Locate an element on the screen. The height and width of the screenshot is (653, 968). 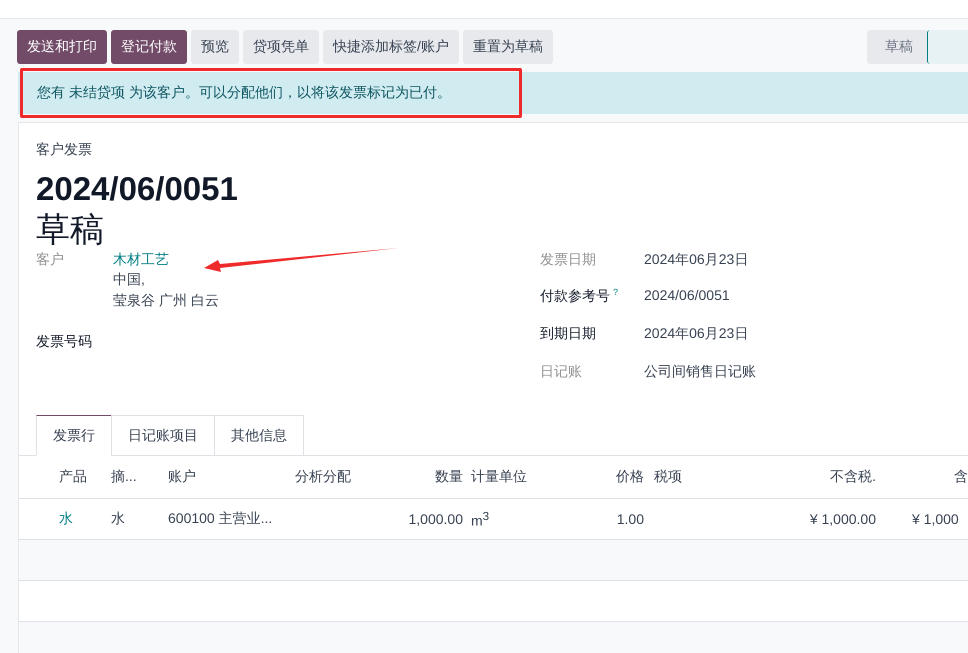
table-cell-text: m$^{3}$ is located at coordinates (480, 519).